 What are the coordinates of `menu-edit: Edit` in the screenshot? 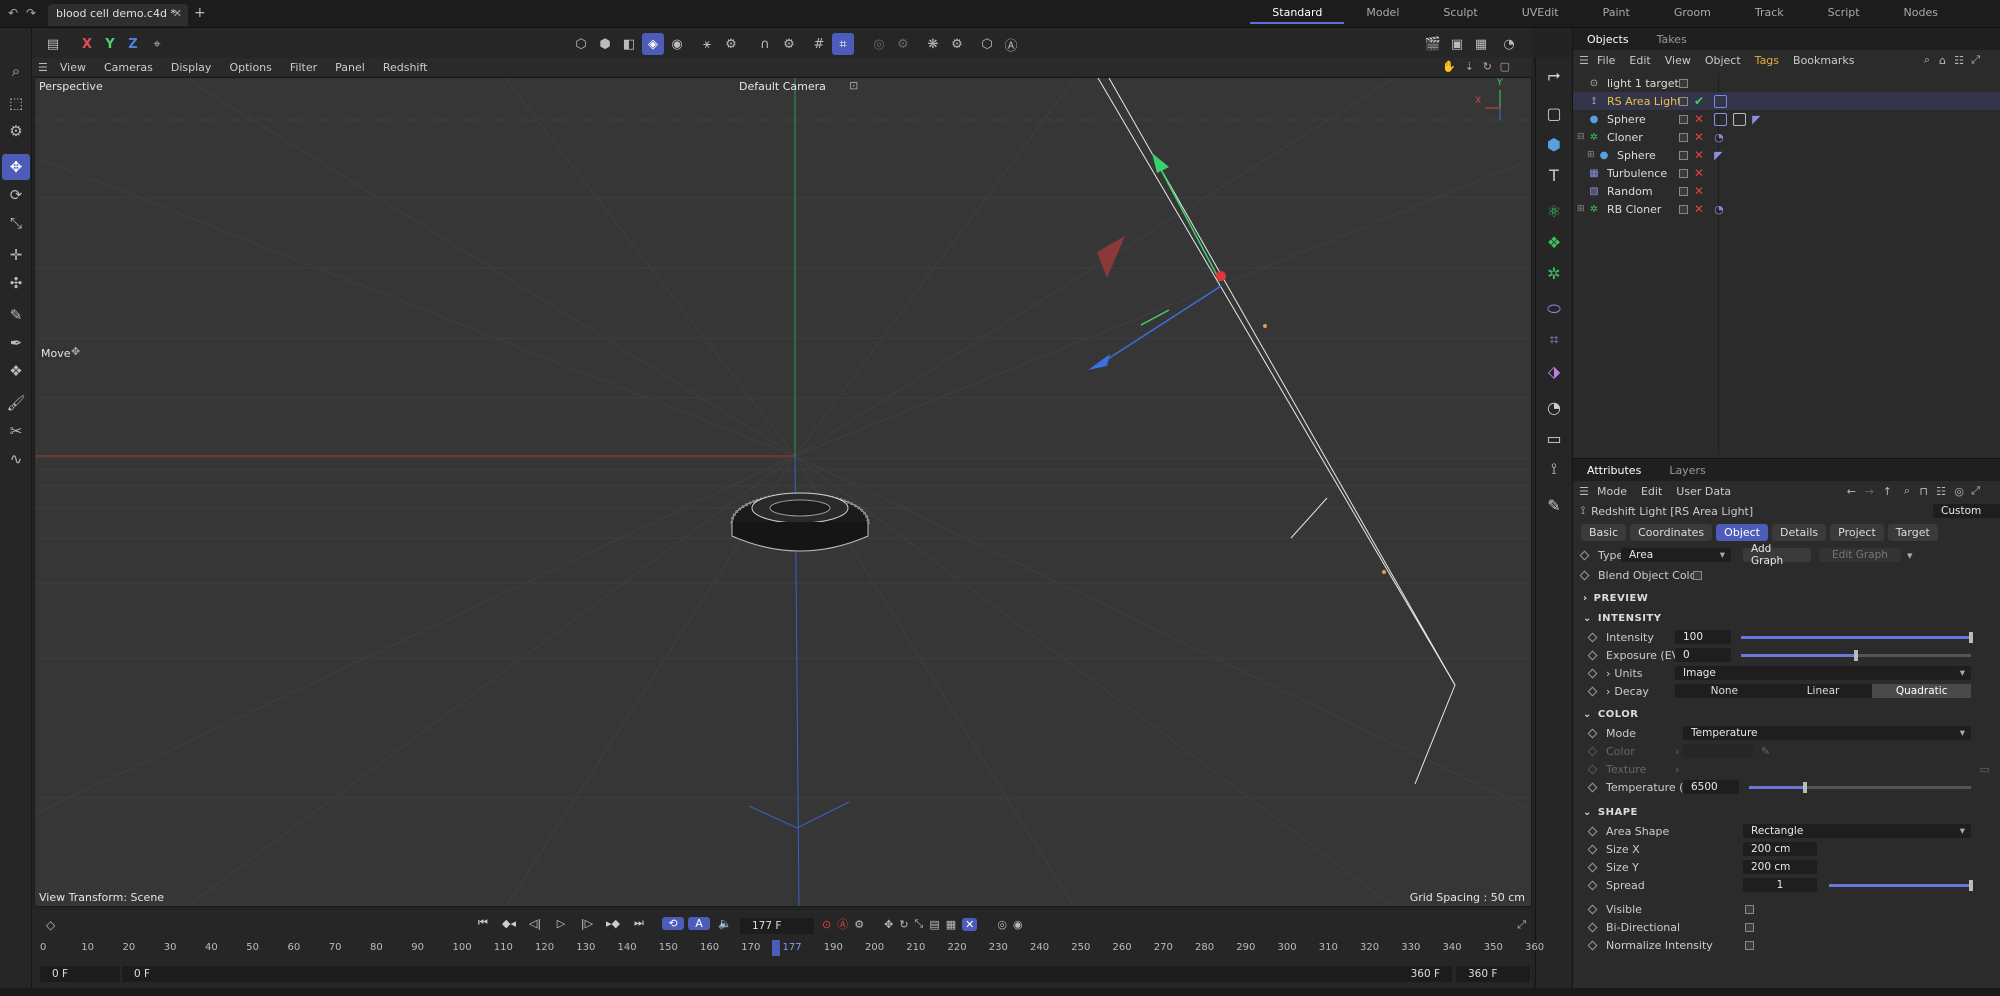 It's located at (1651, 491).